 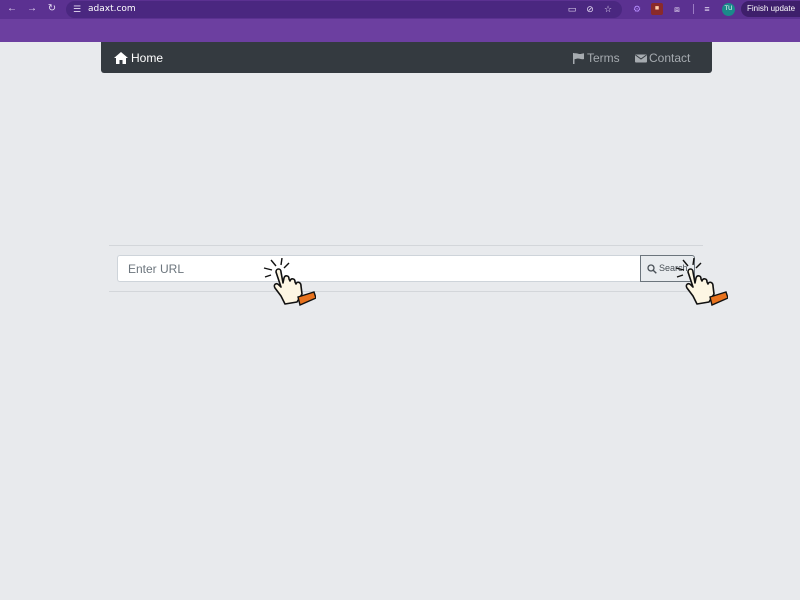 I want to click on finish-update-button: Finish update, so click(x=770, y=9).